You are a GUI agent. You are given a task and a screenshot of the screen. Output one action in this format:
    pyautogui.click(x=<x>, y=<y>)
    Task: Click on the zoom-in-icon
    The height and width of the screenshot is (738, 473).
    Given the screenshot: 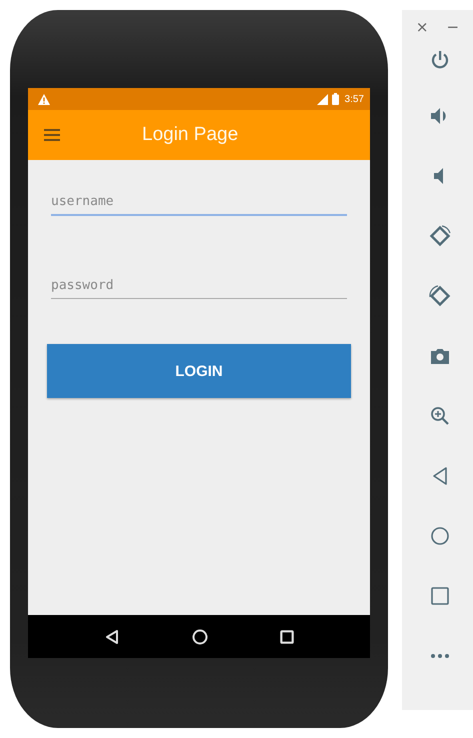 What is the action you would take?
    pyautogui.click(x=439, y=416)
    